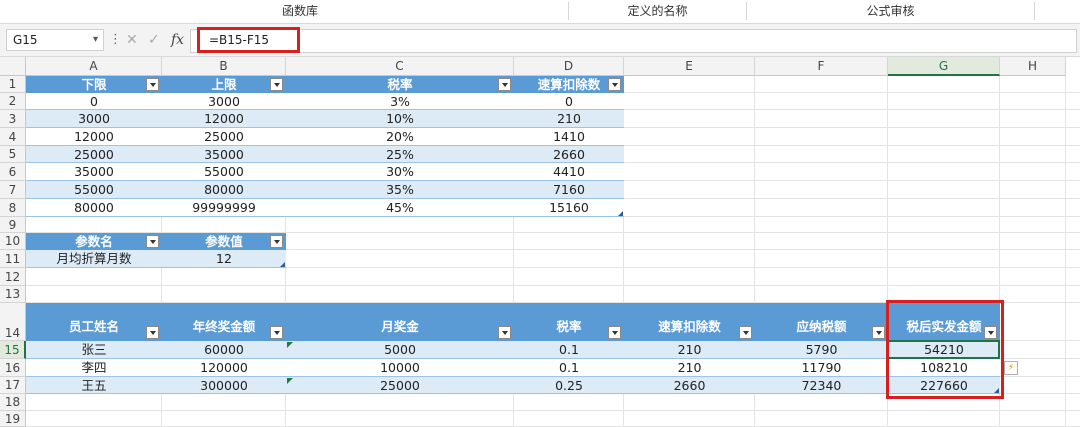  What do you see at coordinates (224, 385) in the screenshot?
I see `bonus-table-cell: 300000` at bounding box center [224, 385].